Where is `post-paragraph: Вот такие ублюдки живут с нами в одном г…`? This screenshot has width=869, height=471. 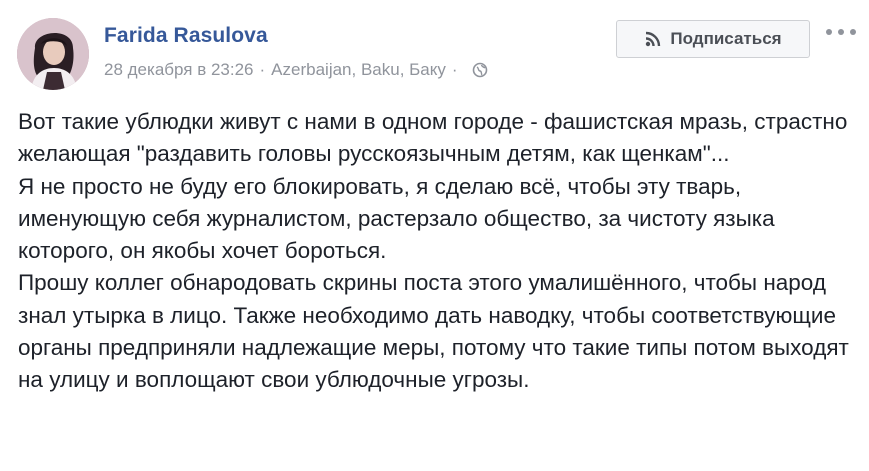
post-paragraph: Вот такие ублюдки живут с нами в одном г… is located at coordinates (436, 138).